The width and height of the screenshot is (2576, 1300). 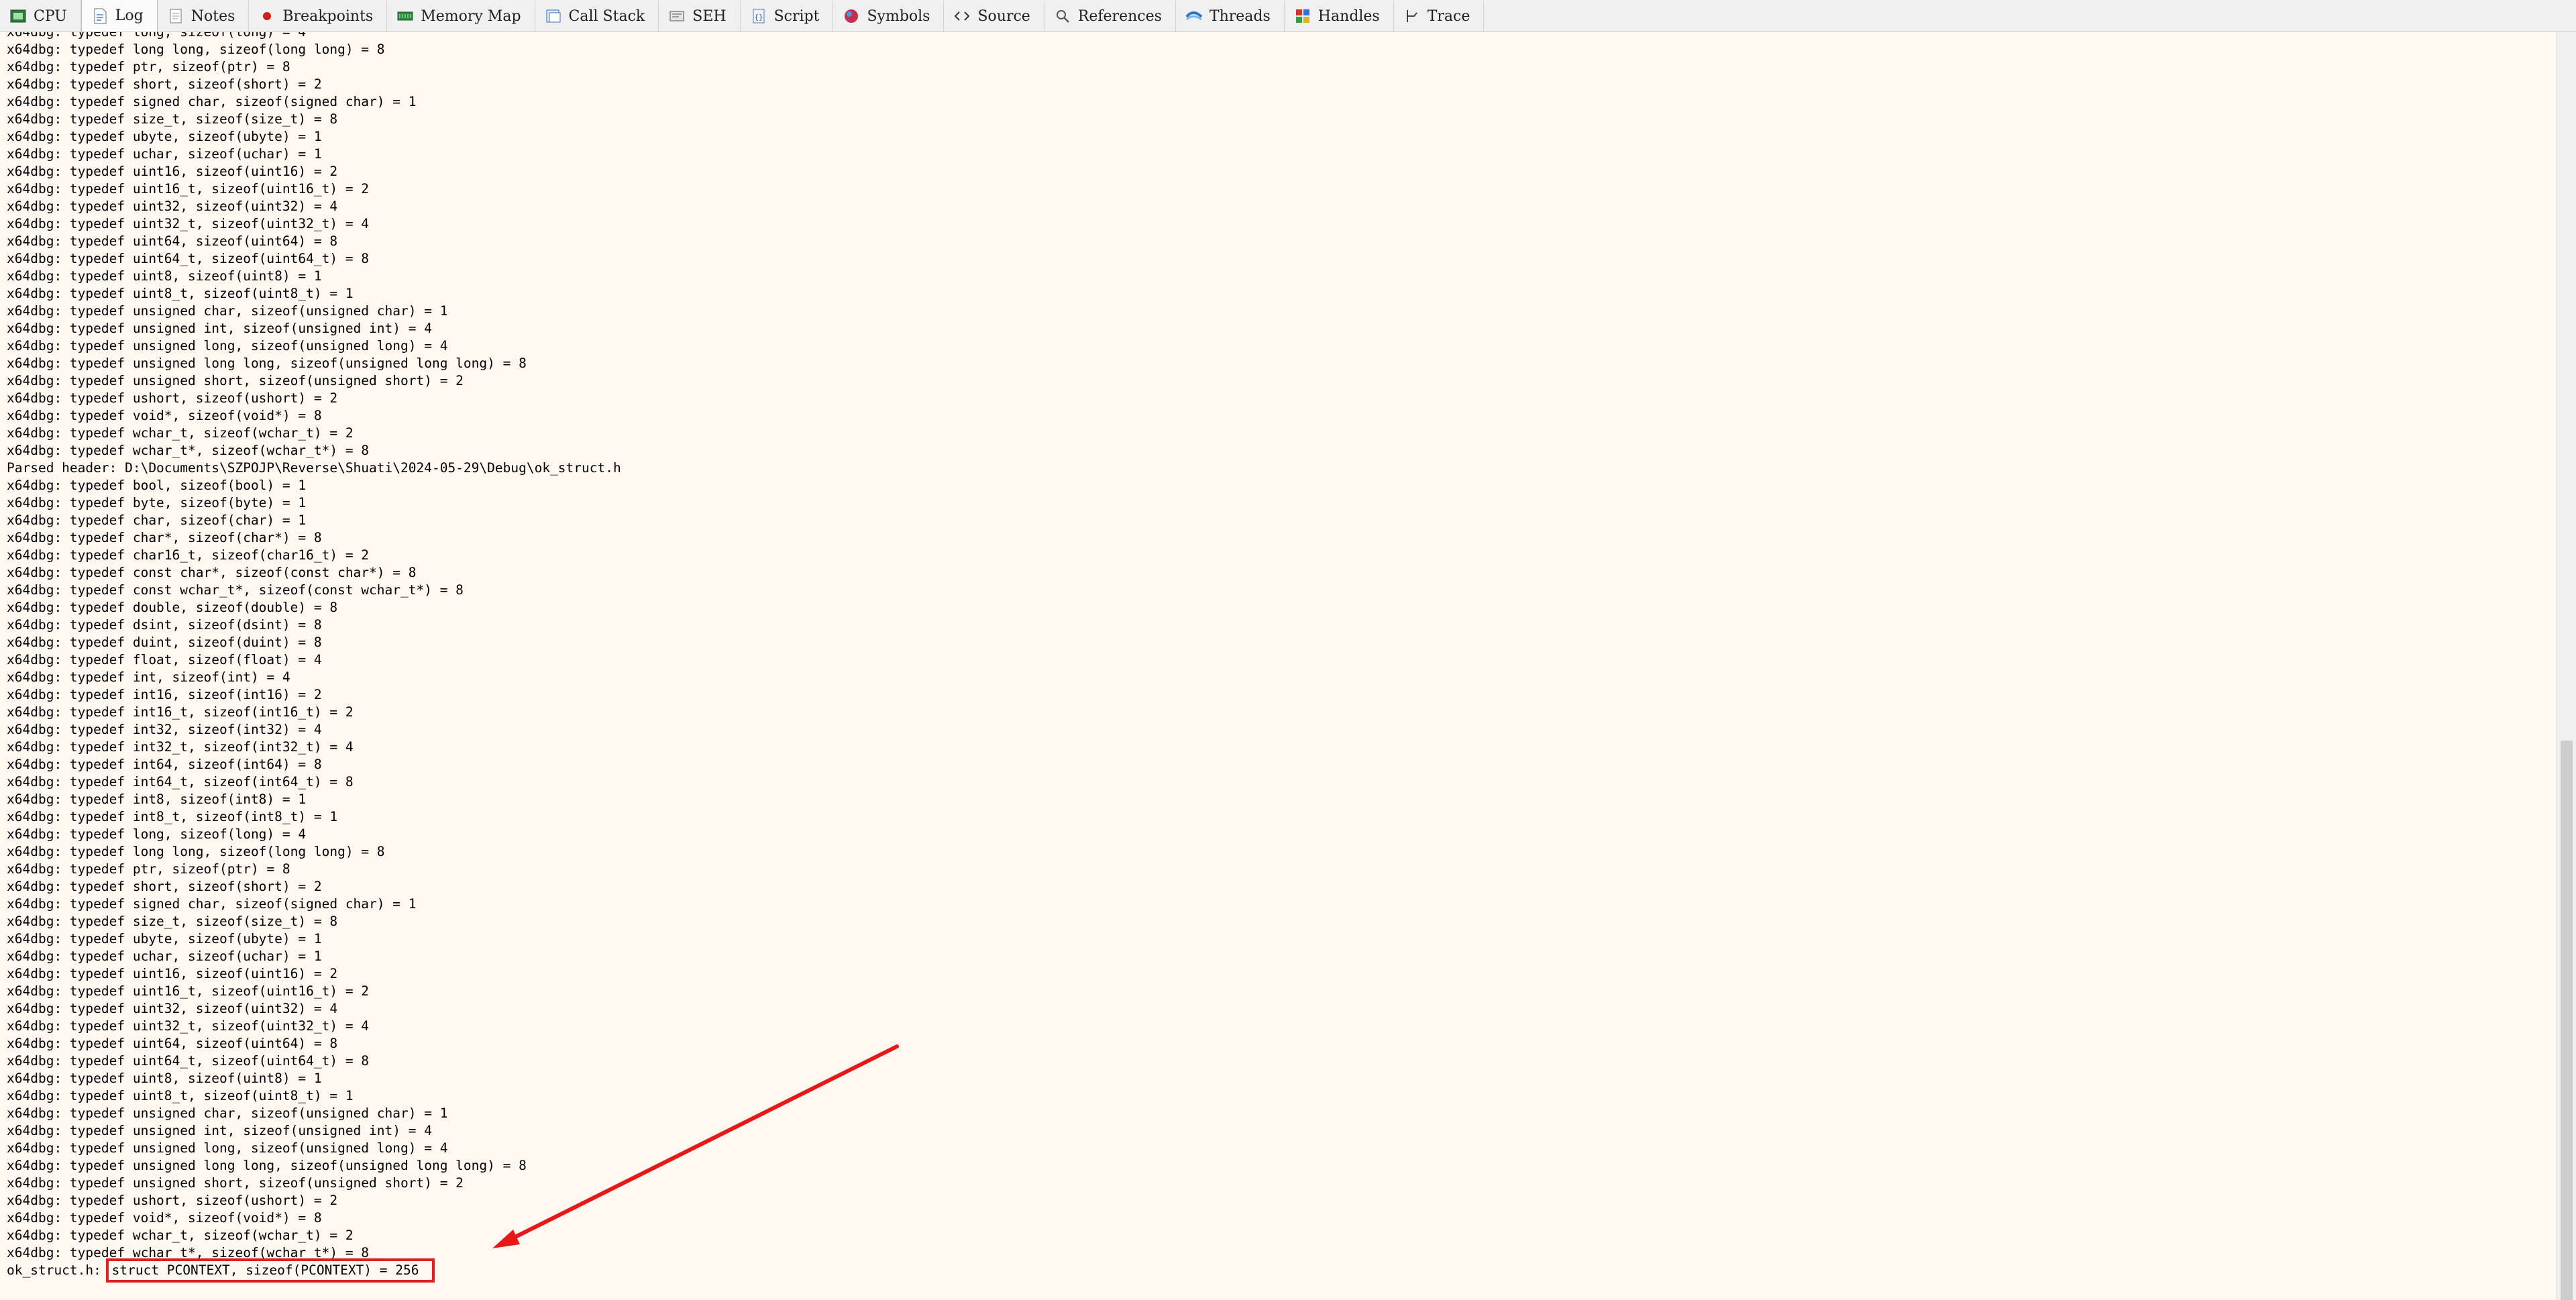 I want to click on symbols-icon, so click(x=851, y=16).